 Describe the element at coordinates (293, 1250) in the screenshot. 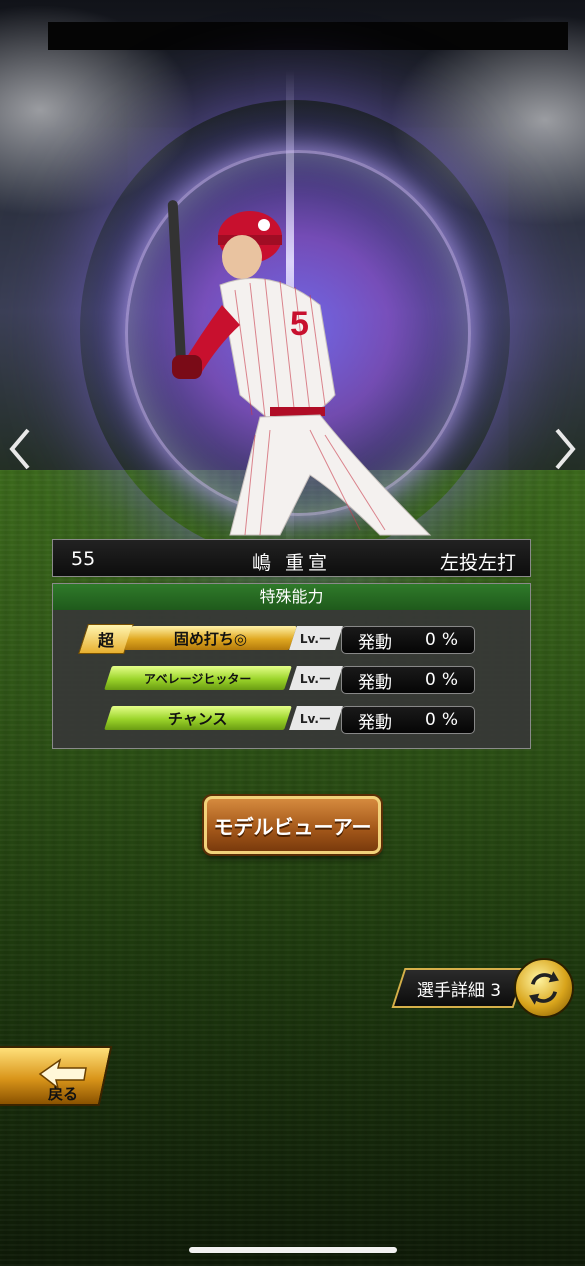

I see `home-indicator` at that location.